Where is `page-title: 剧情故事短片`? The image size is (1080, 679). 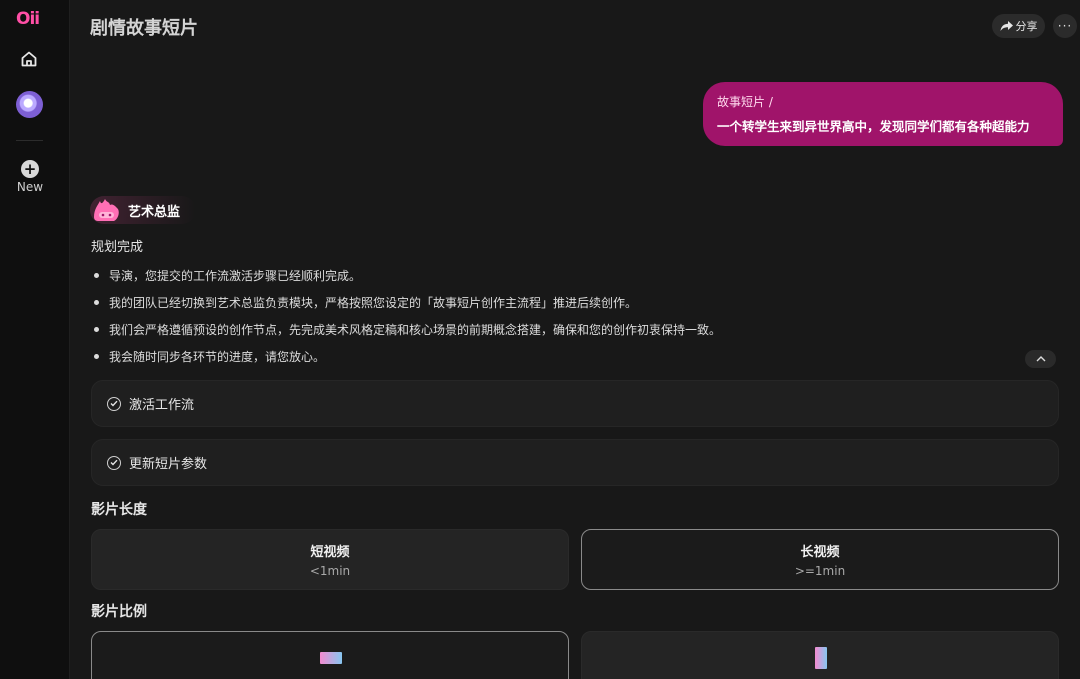
page-title: 剧情故事短片 is located at coordinates (144, 28).